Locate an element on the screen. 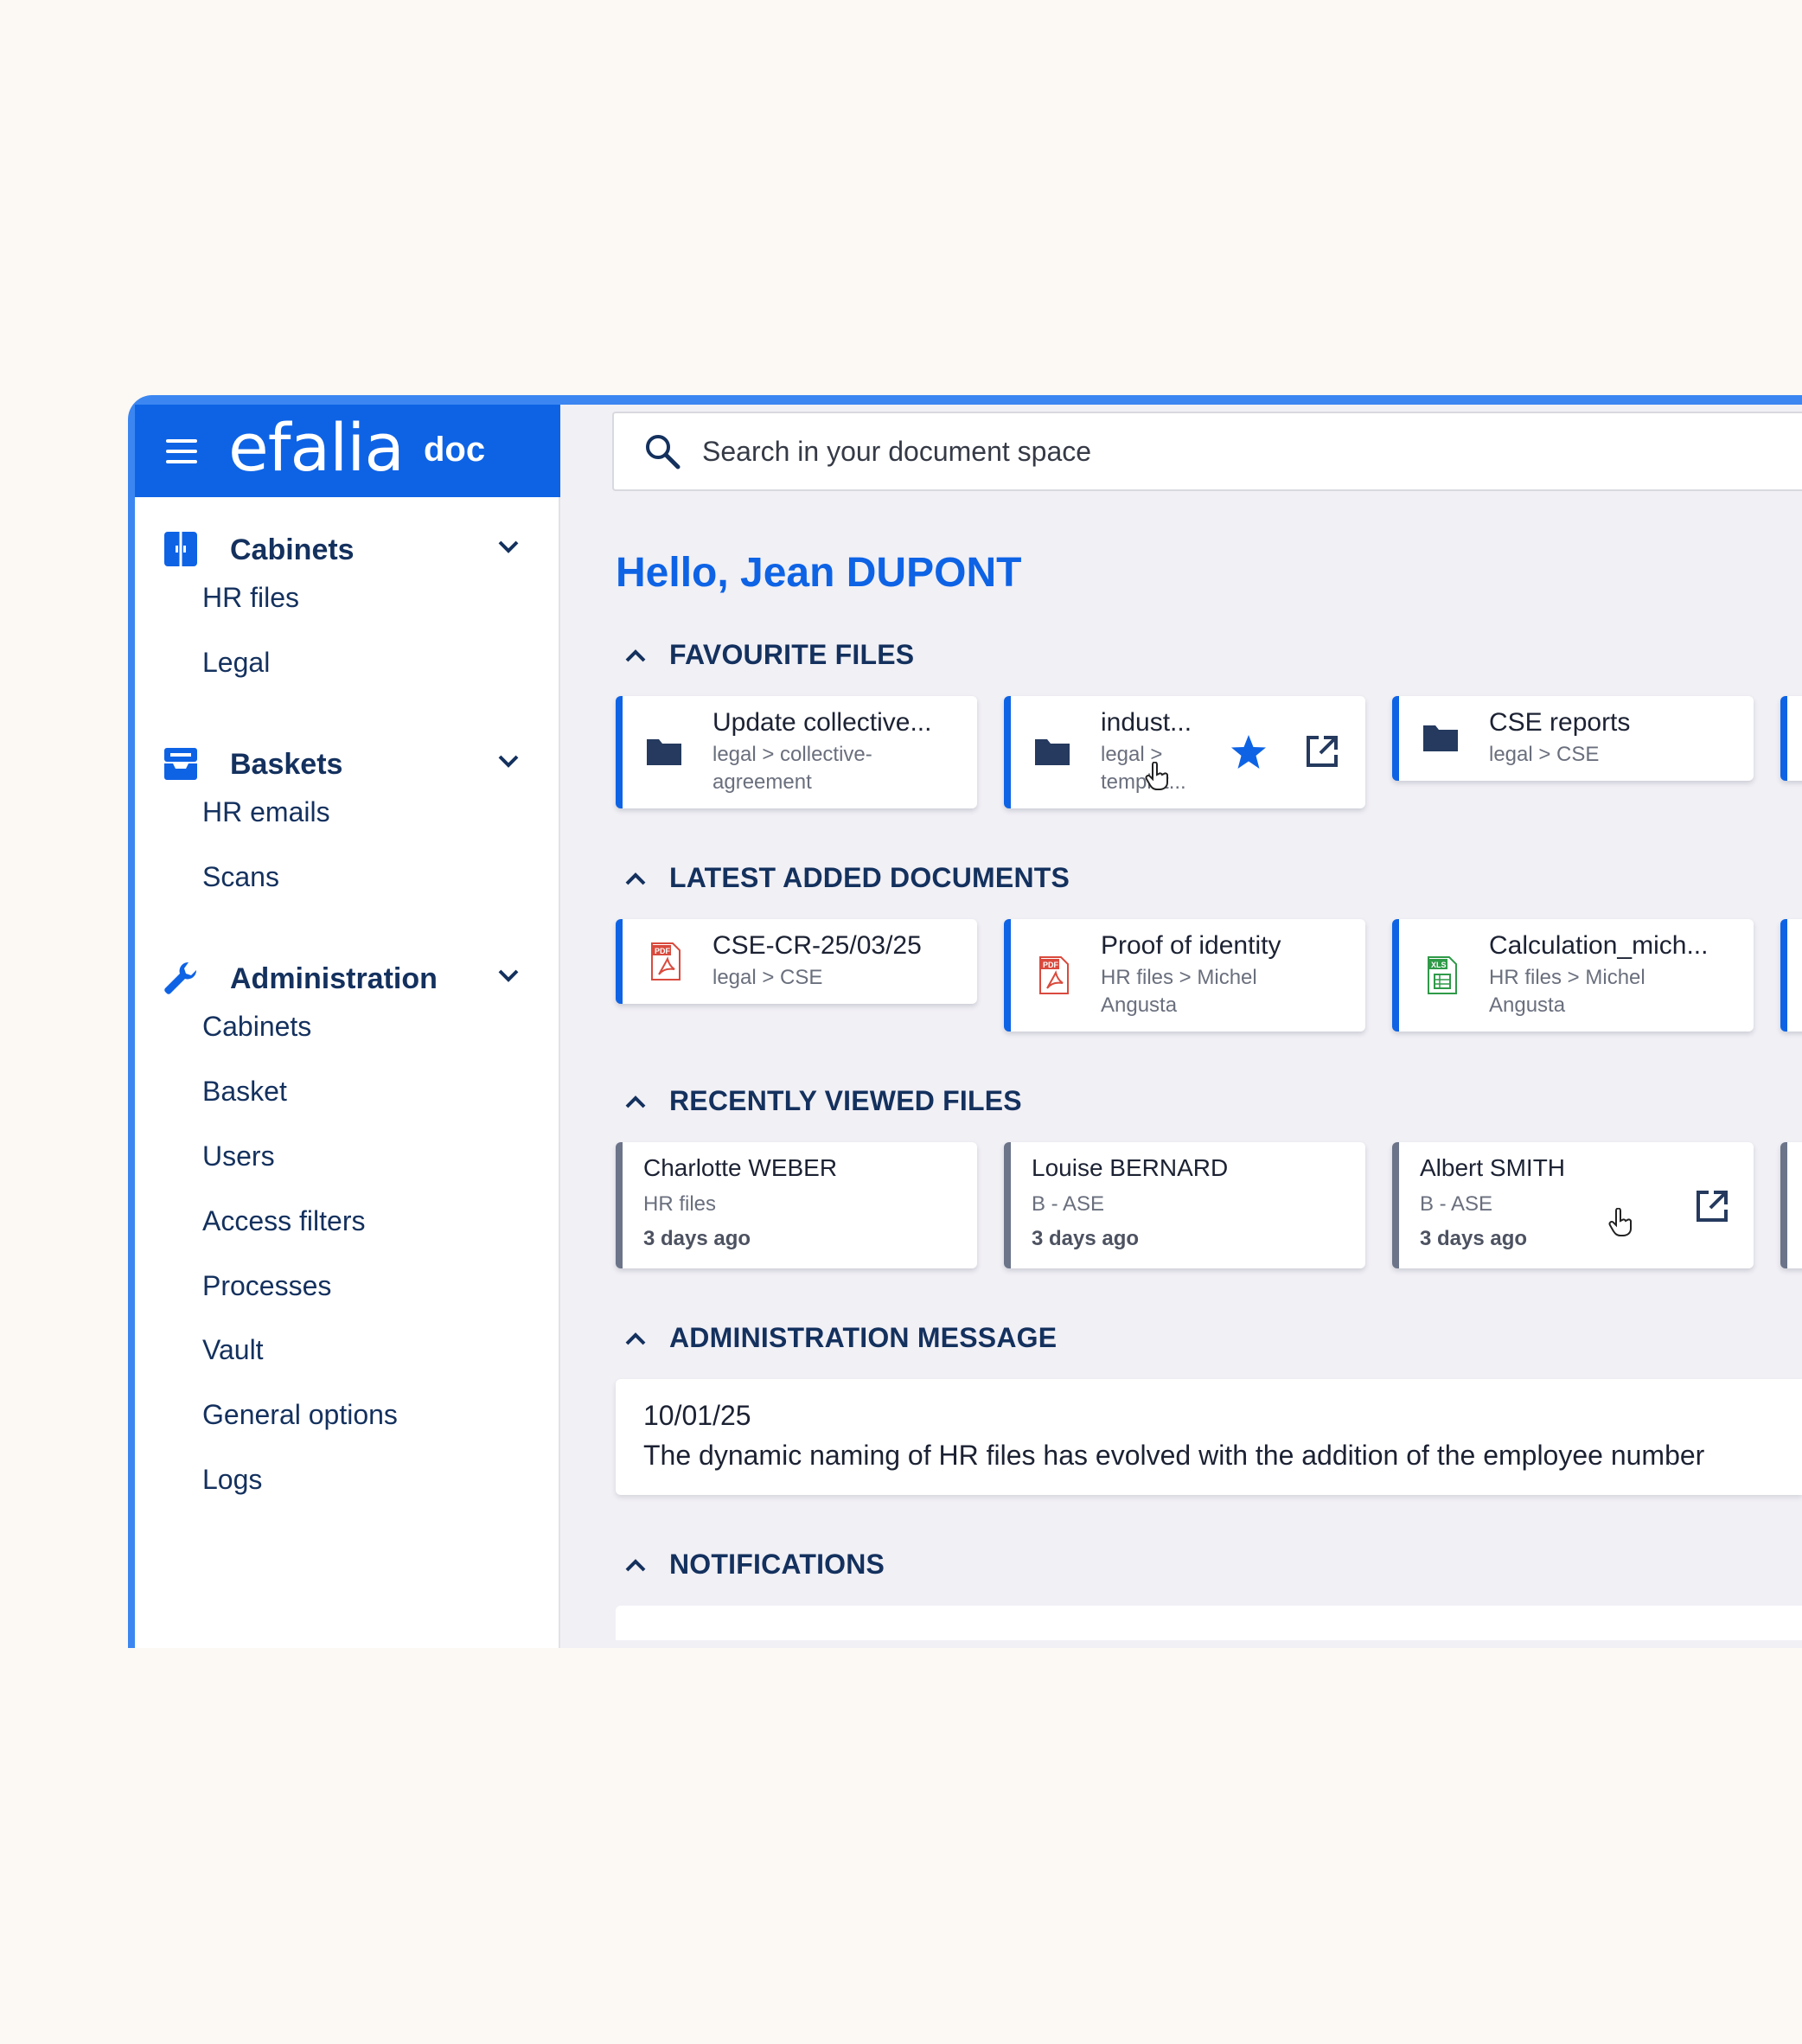  sidebar-item-admin-cabinets: Cabinets is located at coordinates (257, 1026).